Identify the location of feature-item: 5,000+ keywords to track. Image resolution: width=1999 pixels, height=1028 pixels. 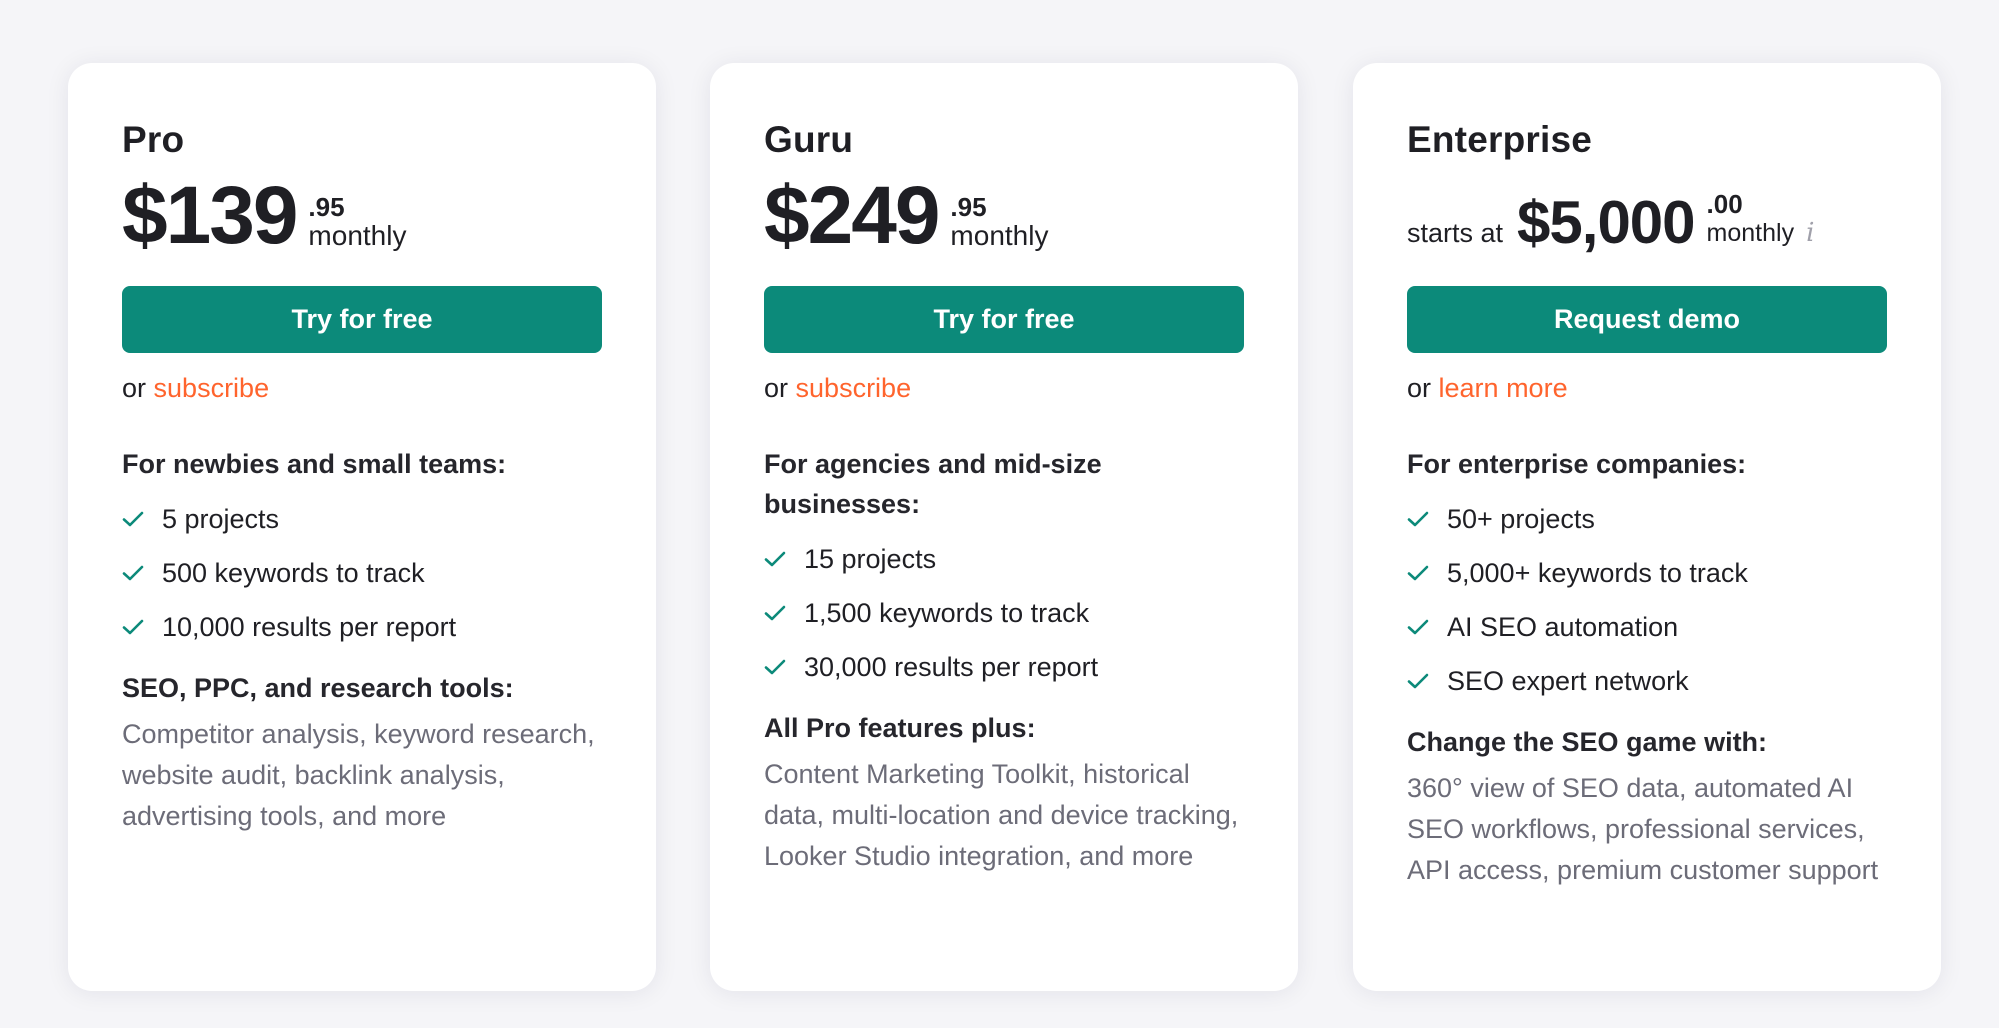
(1646, 573).